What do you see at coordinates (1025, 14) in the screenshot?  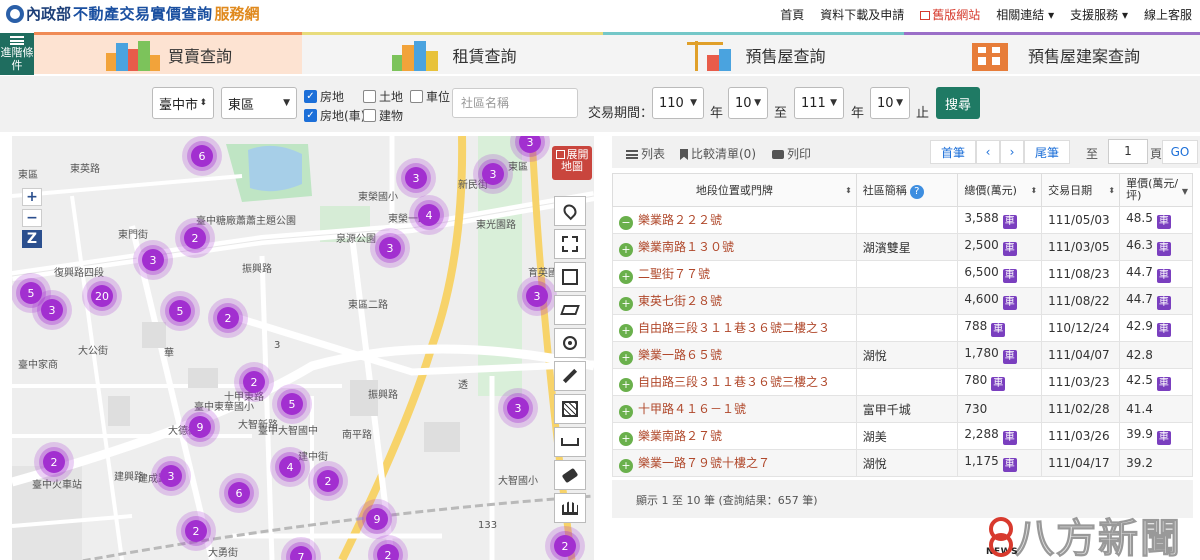 I see `nav-related-links: 相關連結 ▾` at bounding box center [1025, 14].